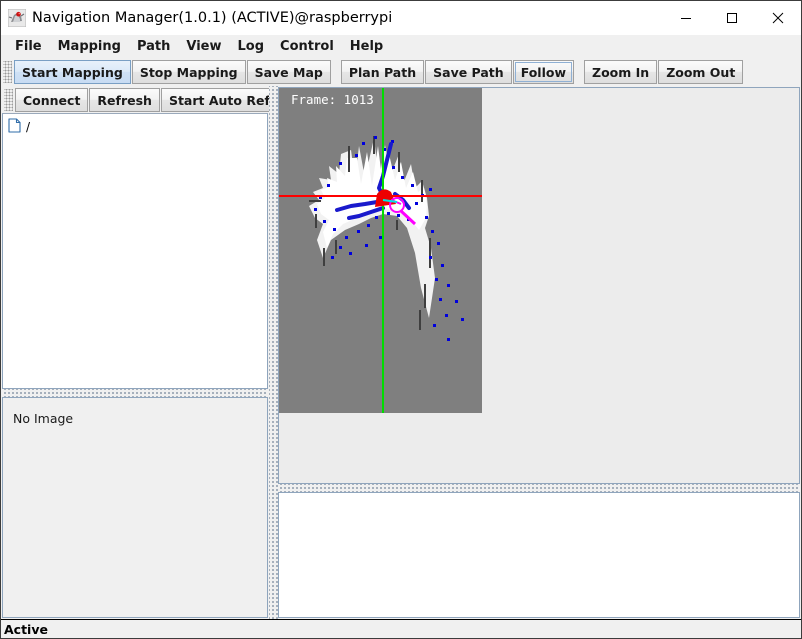 This screenshot has height=639, width=802. I want to click on save-path-button: Save Path, so click(468, 72).